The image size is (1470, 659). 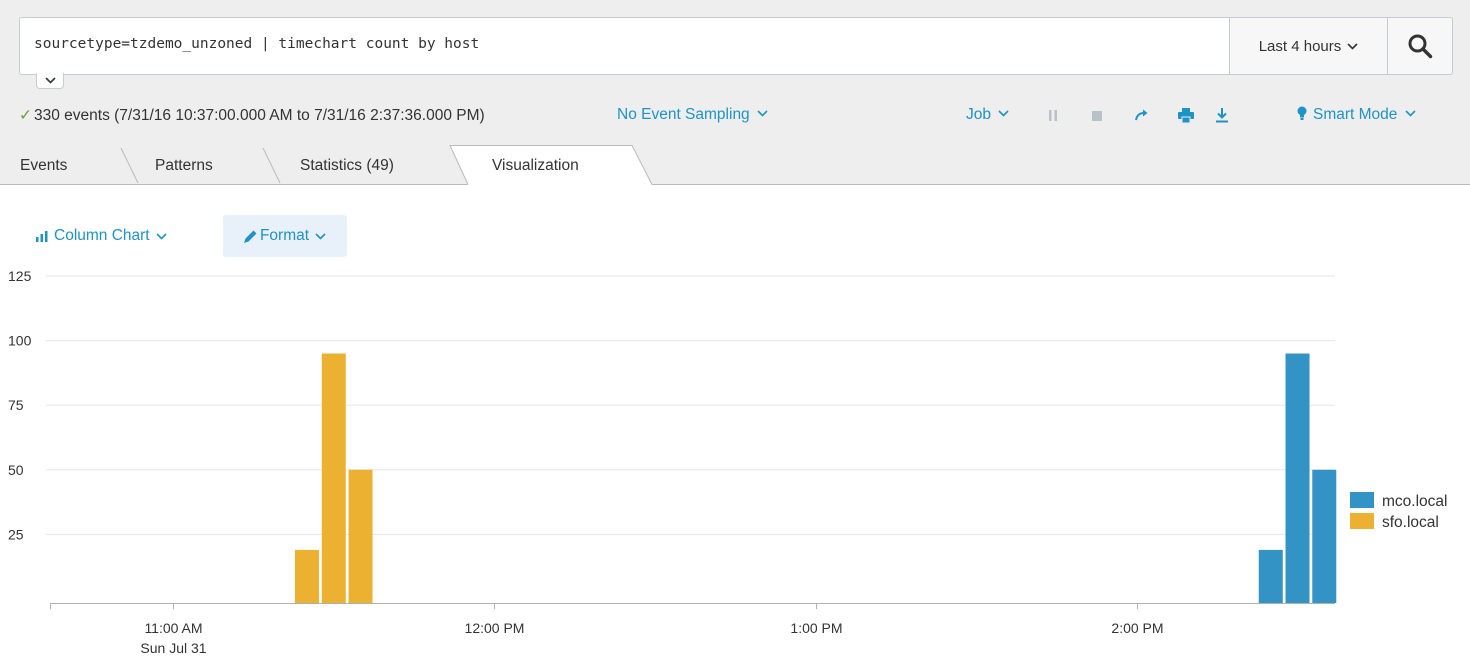 What do you see at coordinates (683, 114) in the screenshot?
I see `event-sampling-label: No Event Sampling` at bounding box center [683, 114].